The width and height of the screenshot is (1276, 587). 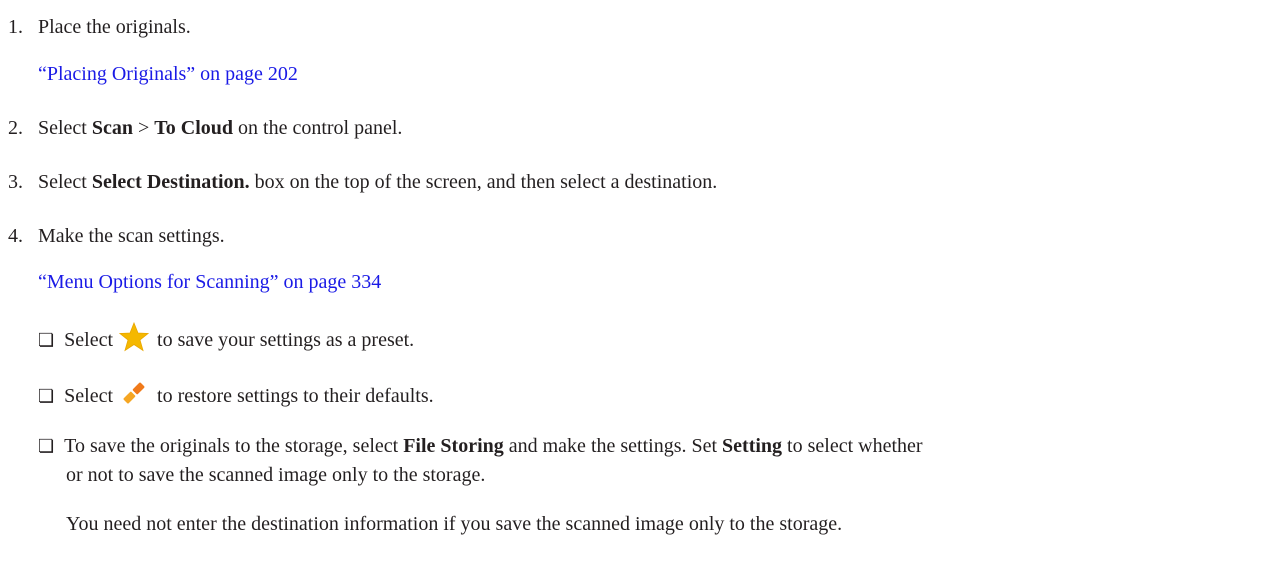 What do you see at coordinates (134, 393) in the screenshot?
I see `reset-icon` at bounding box center [134, 393].